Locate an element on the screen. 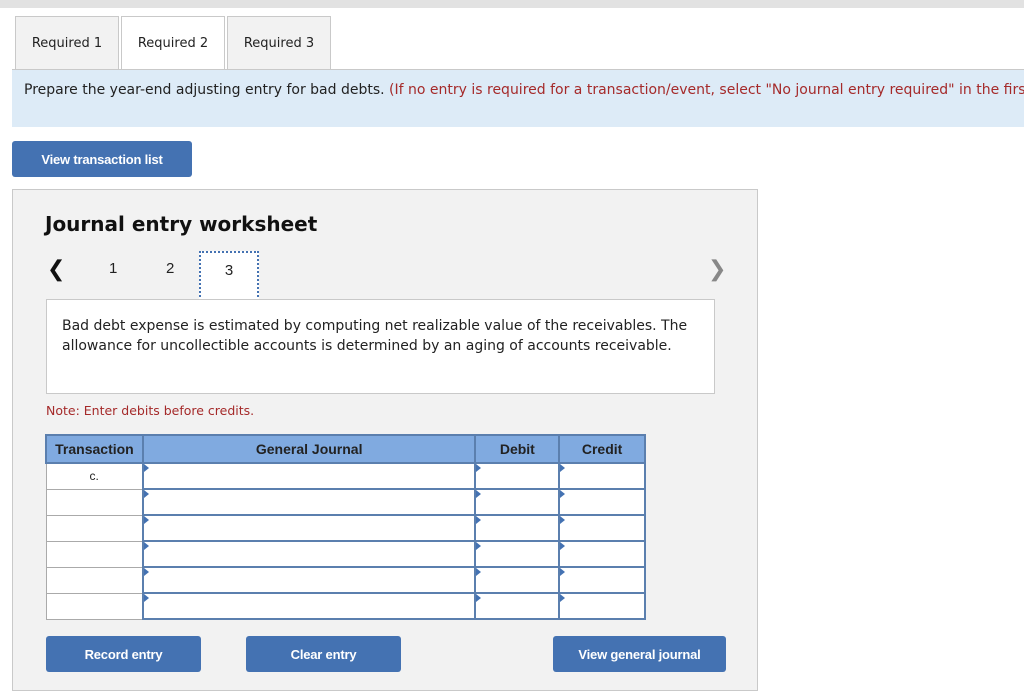  debit-credit-note: Note: Enter debits before credits. is located at coordinates (150, 410).